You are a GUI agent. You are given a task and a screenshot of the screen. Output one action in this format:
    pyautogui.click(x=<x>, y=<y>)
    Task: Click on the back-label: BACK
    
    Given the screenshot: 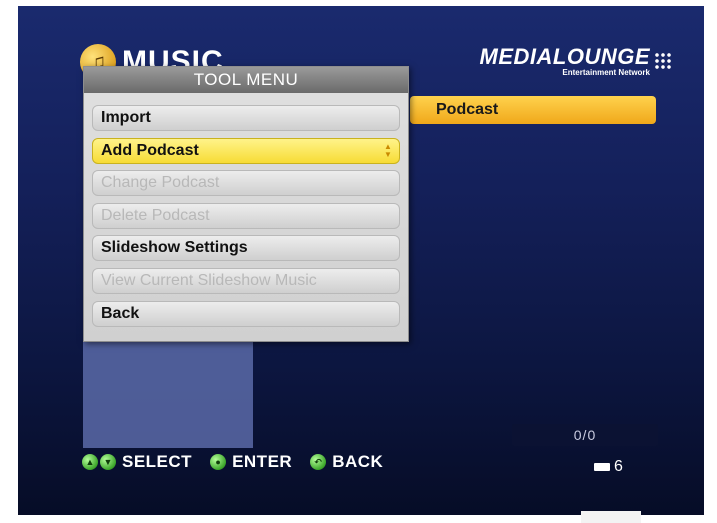 What is the action you would take?
    pyautogui.click(x=358, y=461)
    